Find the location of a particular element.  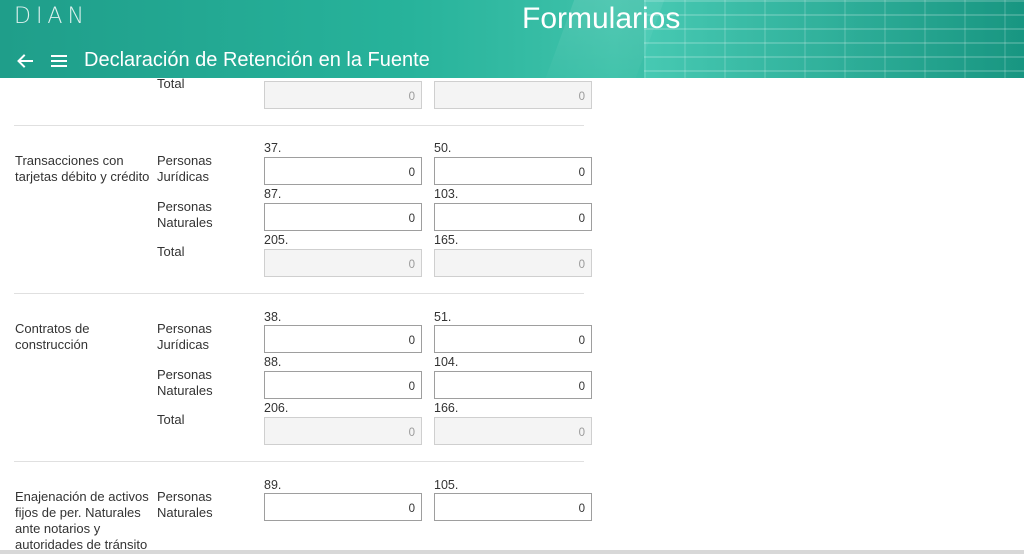

field-number: 51. is located at coordinates (443, 317).